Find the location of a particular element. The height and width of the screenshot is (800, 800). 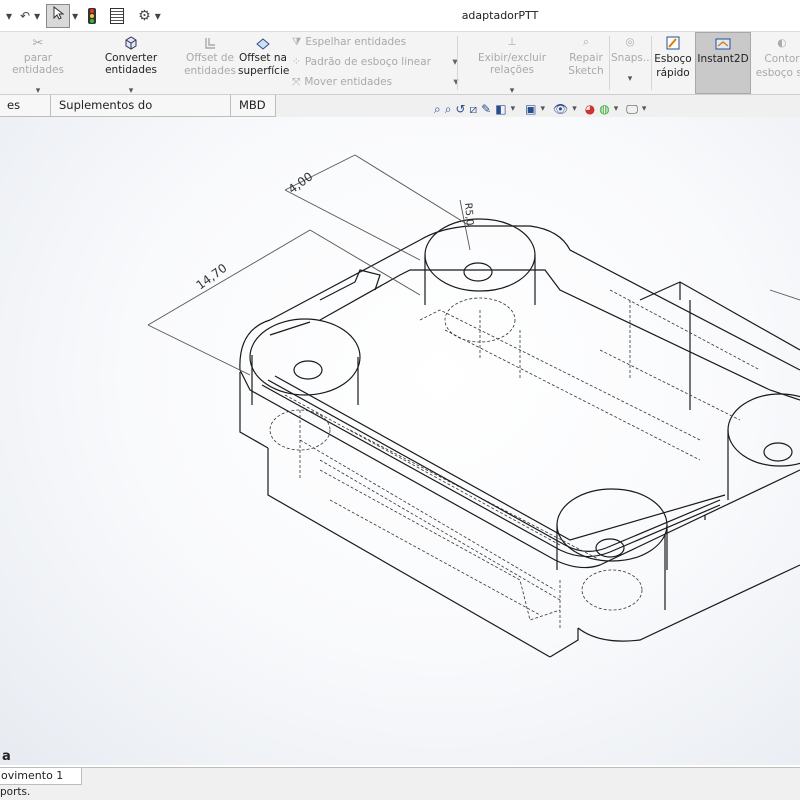

instant2d-label: Instant2D is located at coordinates (723, 59).